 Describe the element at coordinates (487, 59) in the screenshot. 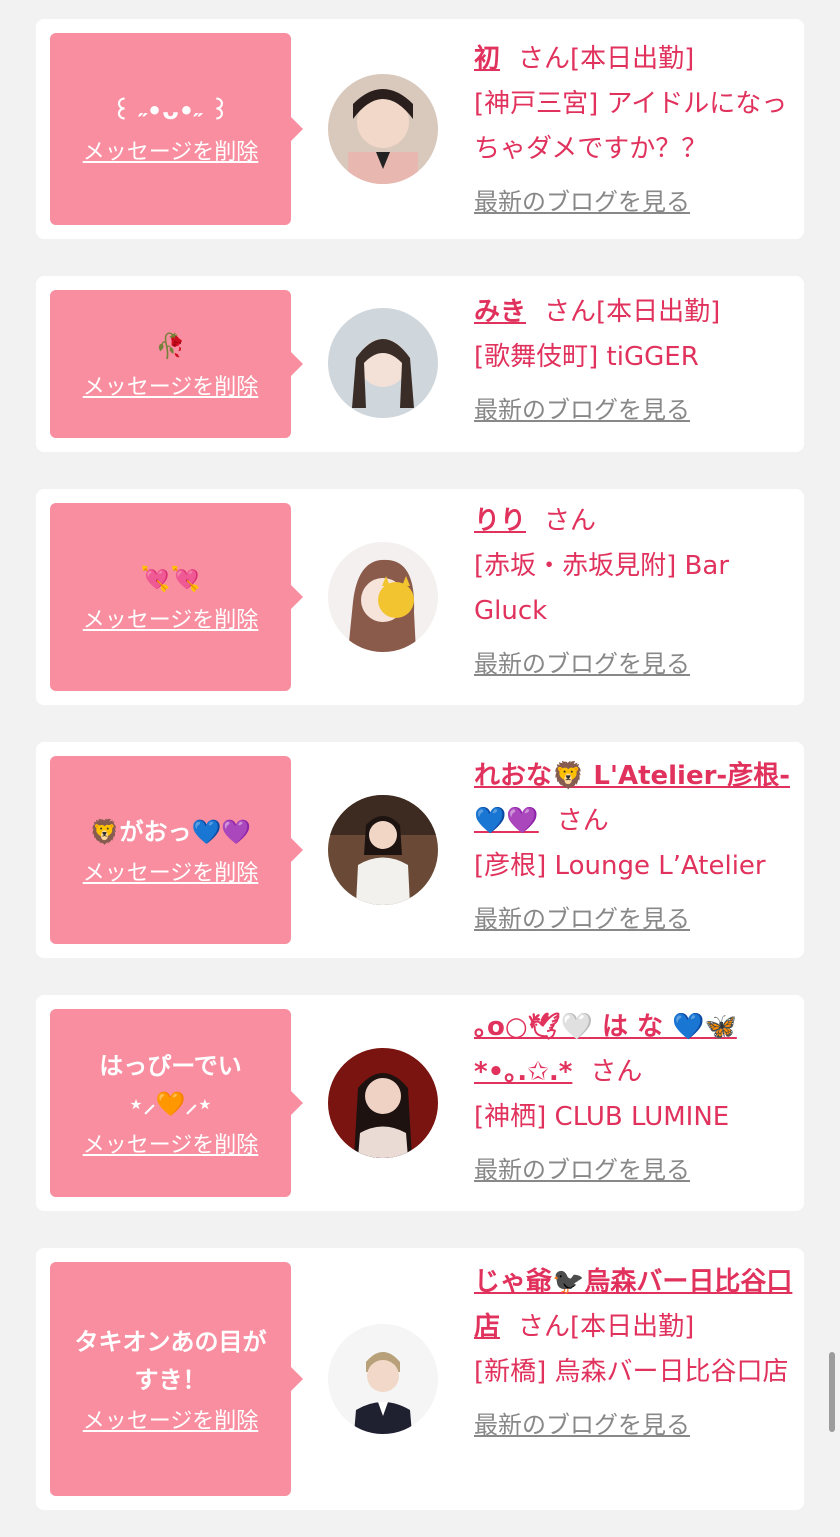

I see `cast-name-link: 初` at that location.